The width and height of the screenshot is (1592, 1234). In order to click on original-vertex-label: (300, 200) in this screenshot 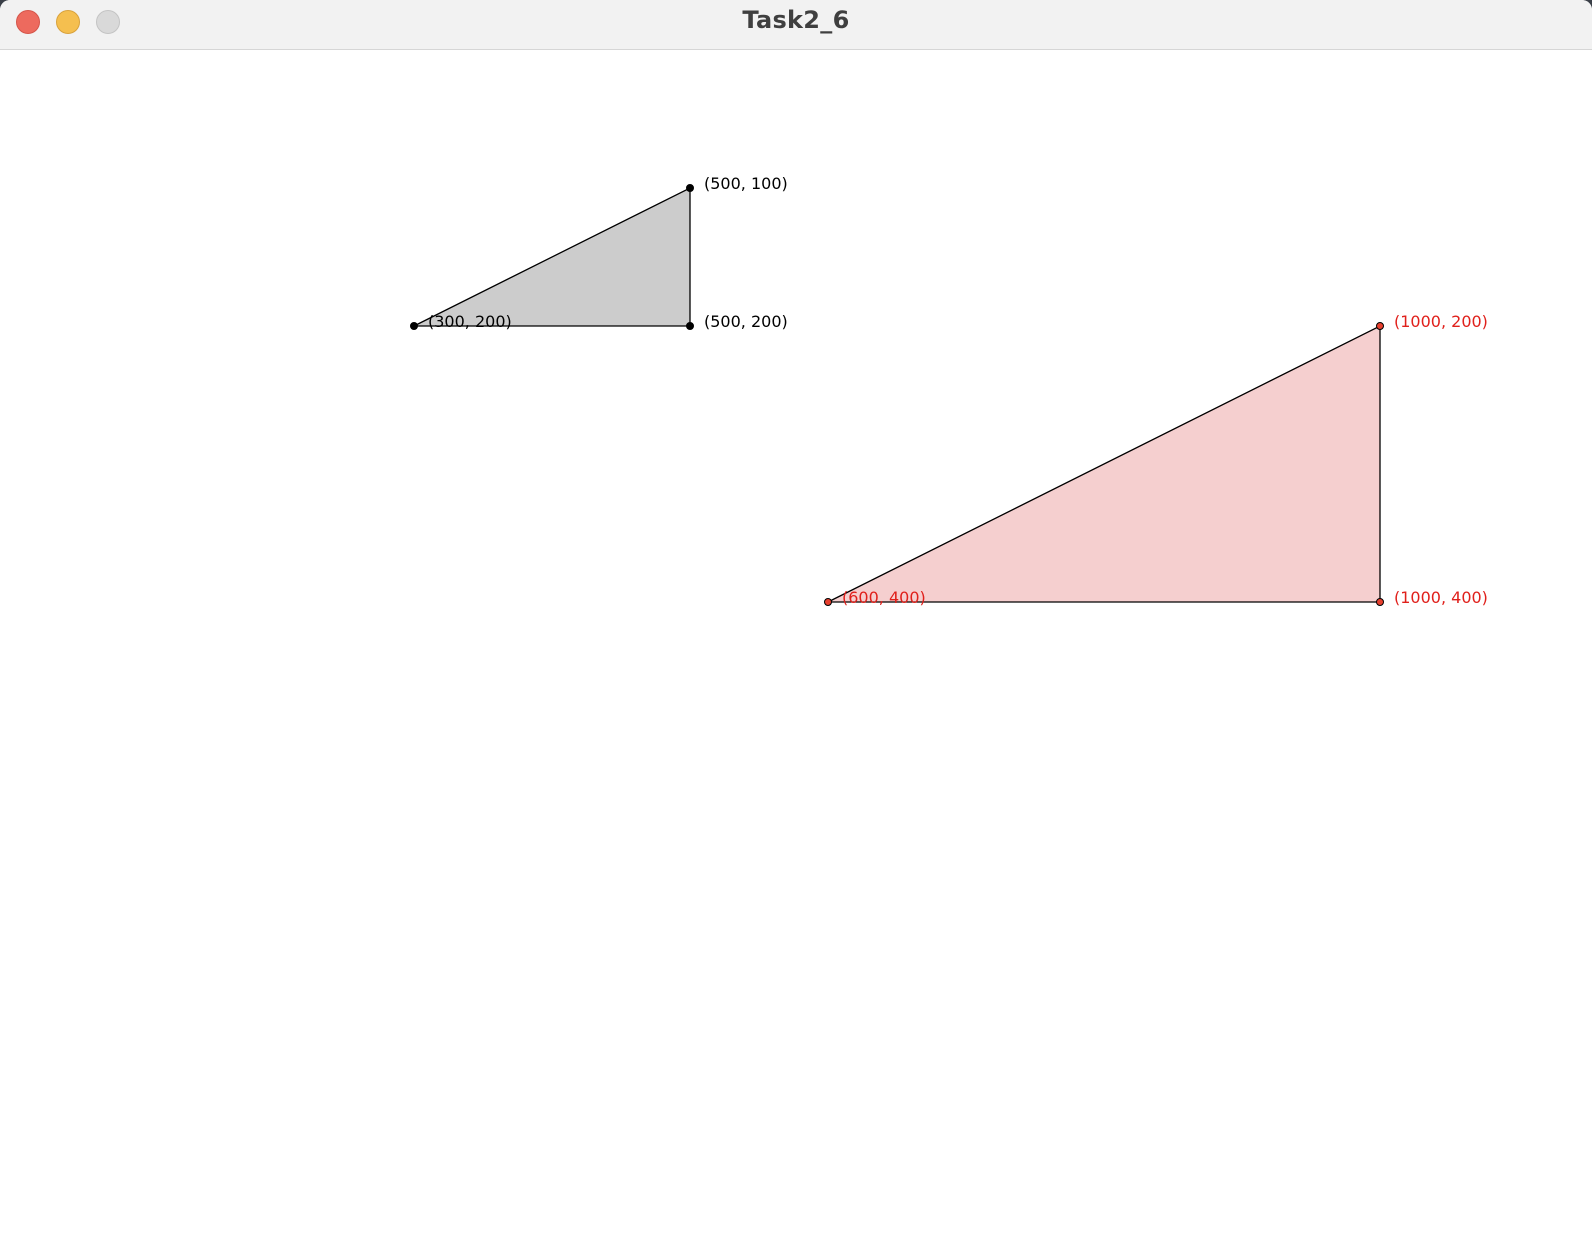, I will do `click(470, 321)`.